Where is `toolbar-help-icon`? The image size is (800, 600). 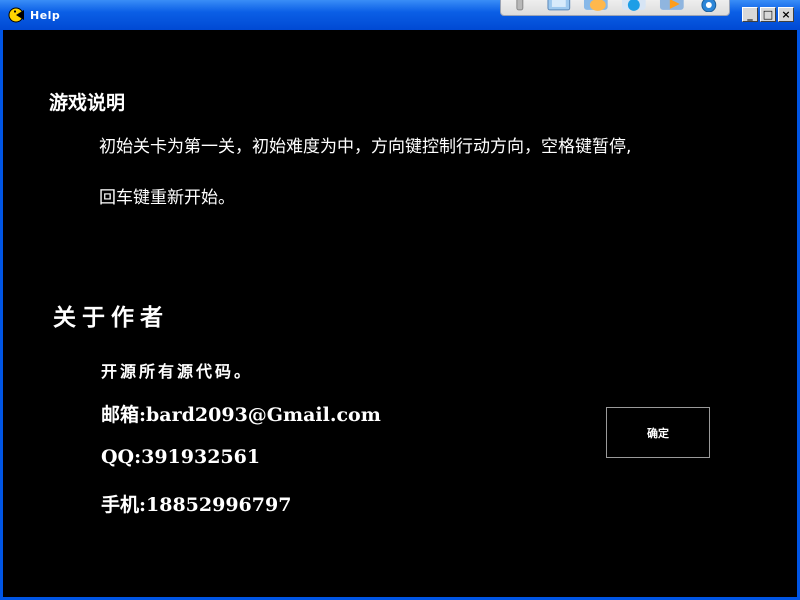
toolbar-help-icon is located at coordinates (709, 6).